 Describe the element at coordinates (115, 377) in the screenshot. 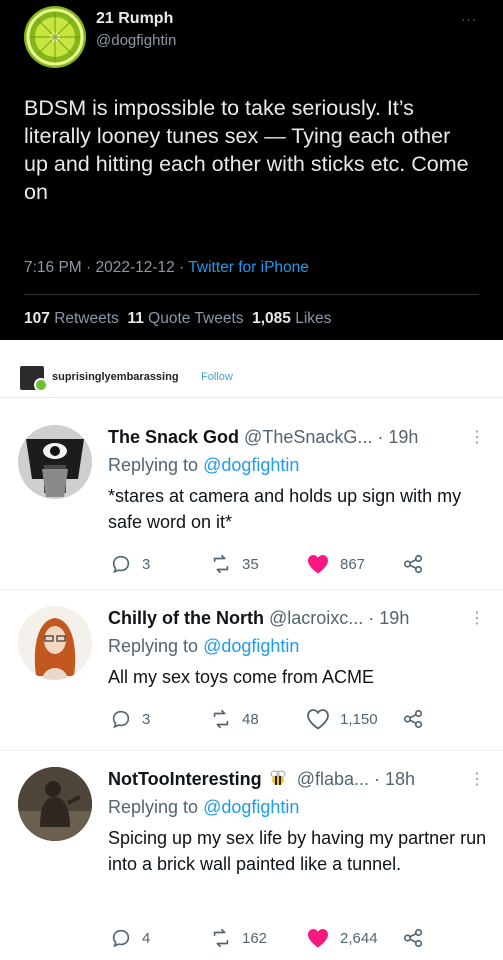

I see `tumblr-username: suprisinglyembarassing` at that location.